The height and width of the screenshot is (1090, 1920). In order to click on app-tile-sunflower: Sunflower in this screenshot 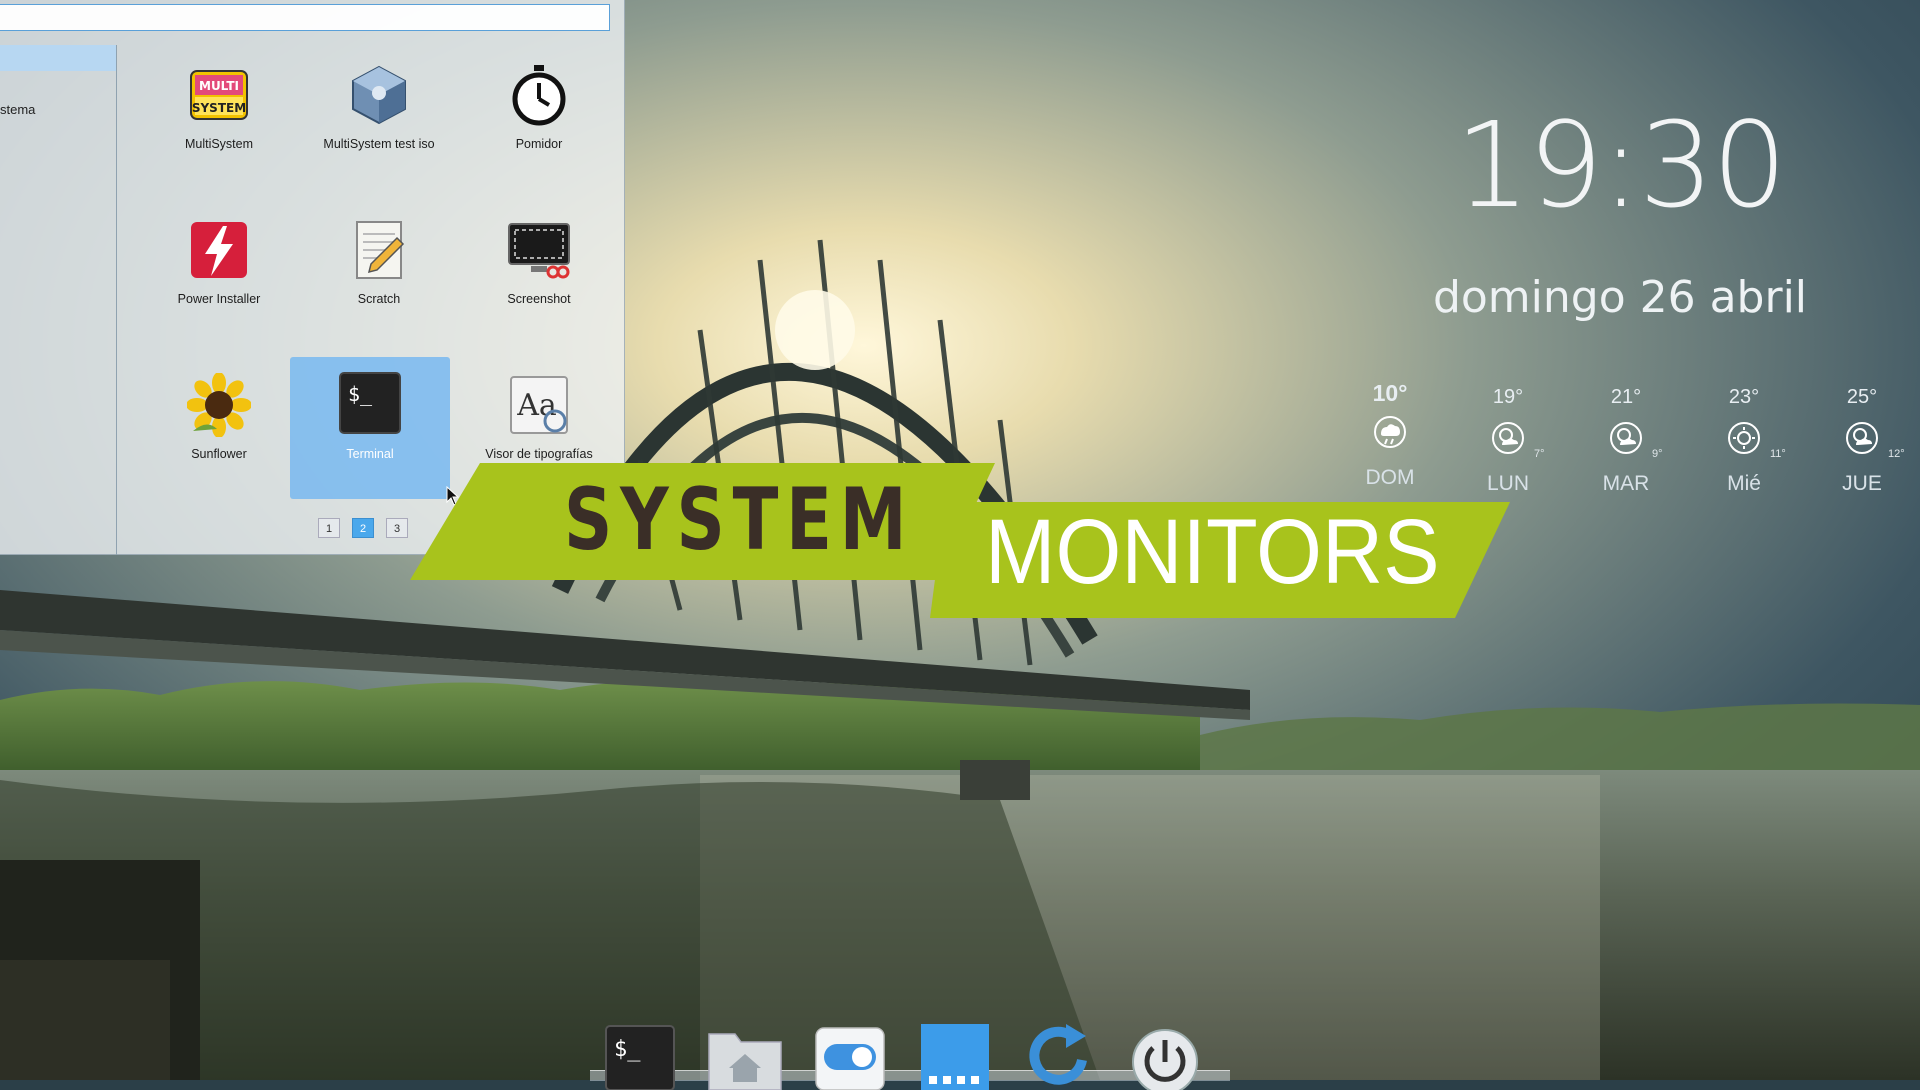, I will do `click(219, 436)`.